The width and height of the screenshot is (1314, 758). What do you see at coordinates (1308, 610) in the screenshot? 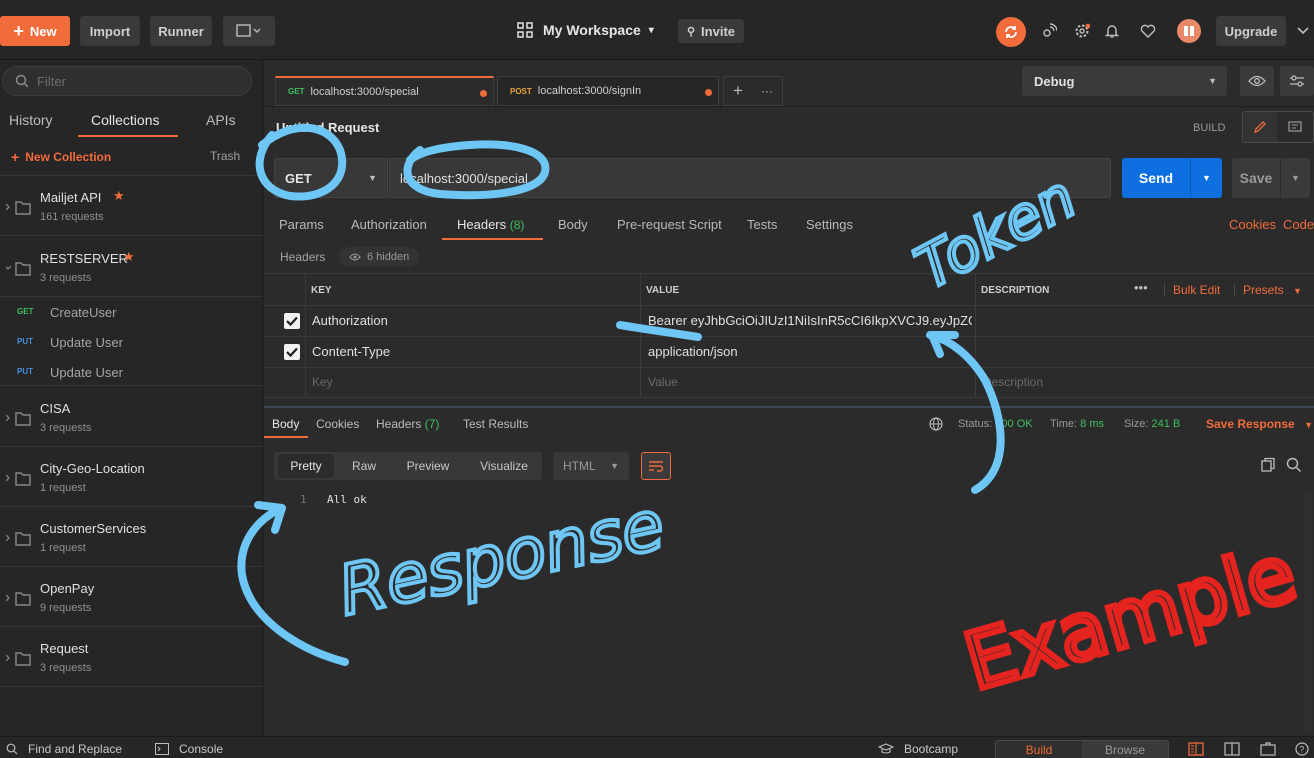
I see `scrollbar` at bounding box center [1308, 610].